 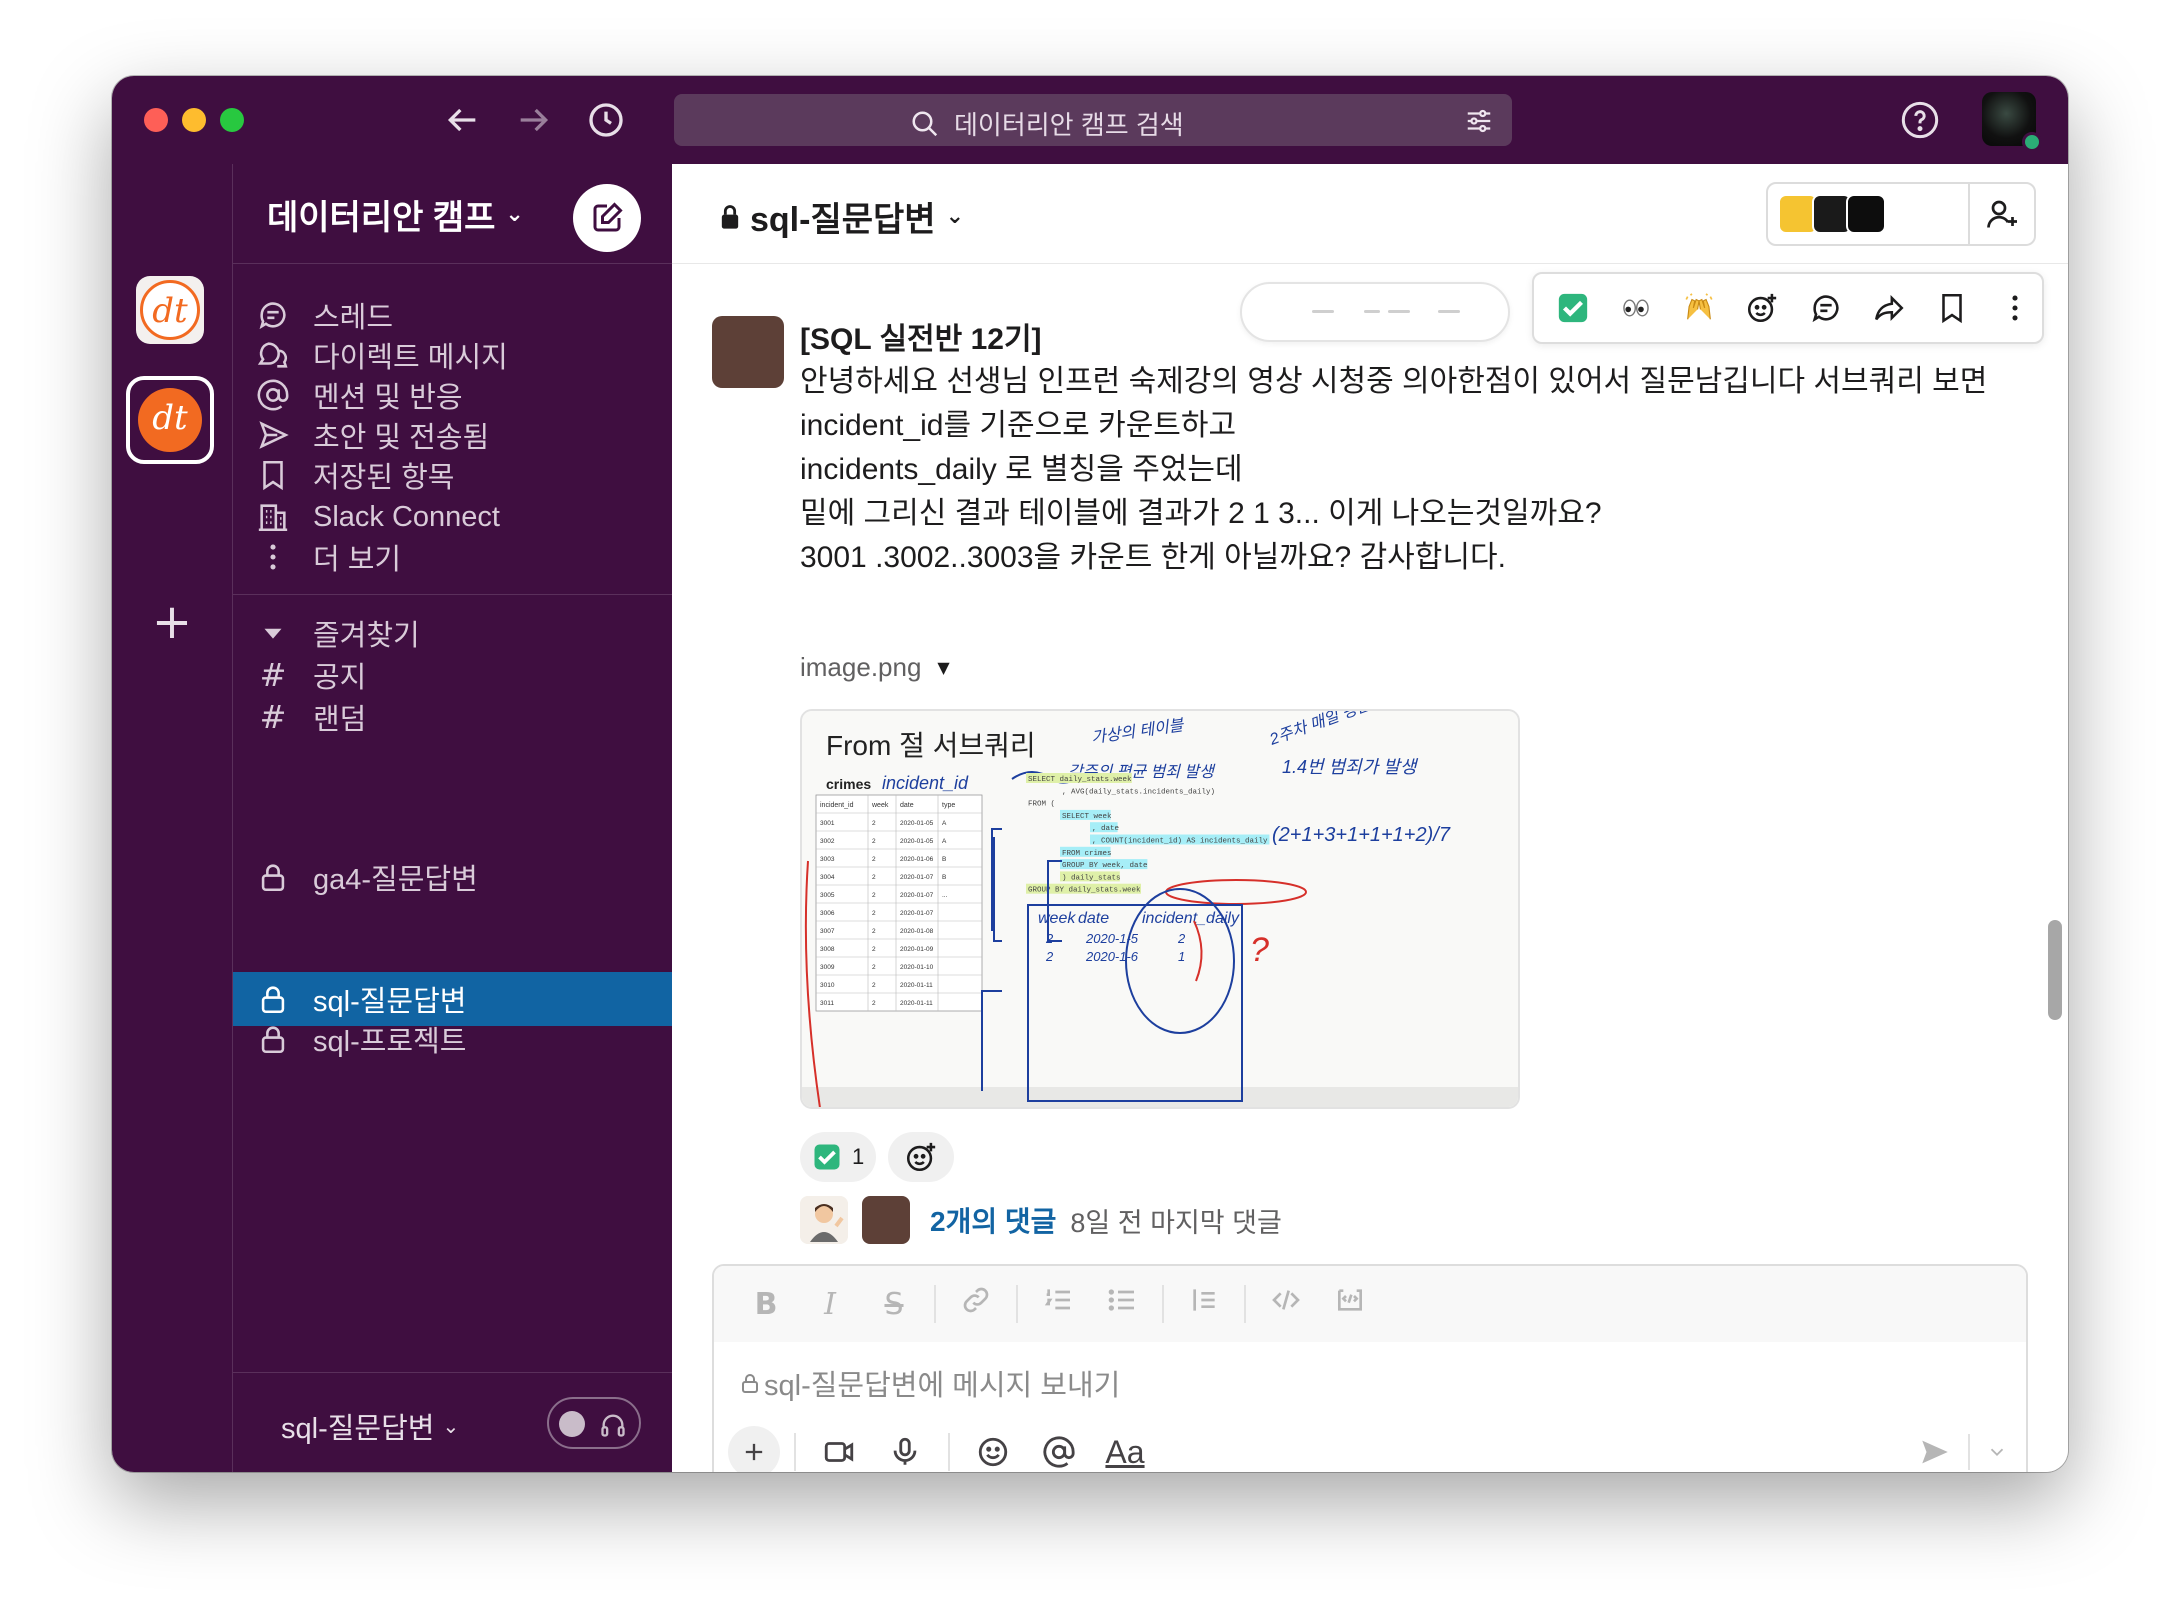 What do you see at coordinates (390, 1042) in the screenshot?
I see `sidebar-item-label: sql-프로젝트` at bounding box center [390, 1042].